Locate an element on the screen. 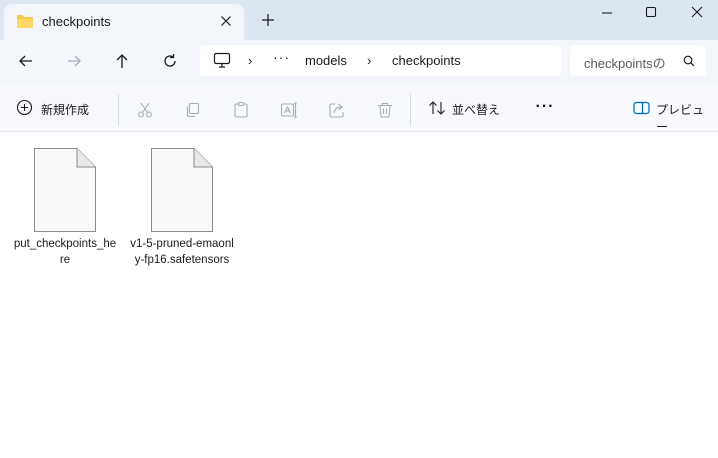  share-icon is located at coordinates (337, 110).